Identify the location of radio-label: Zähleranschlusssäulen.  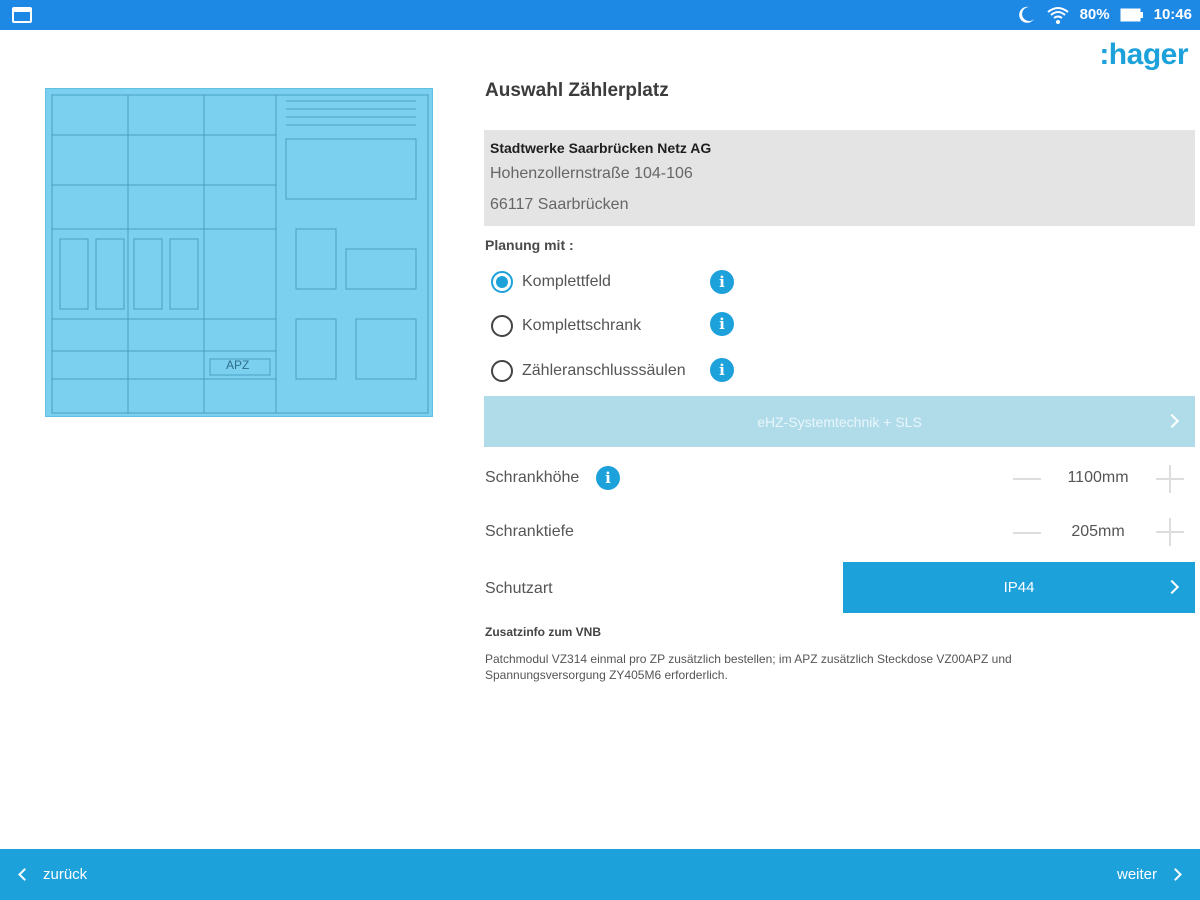
(604, 370).